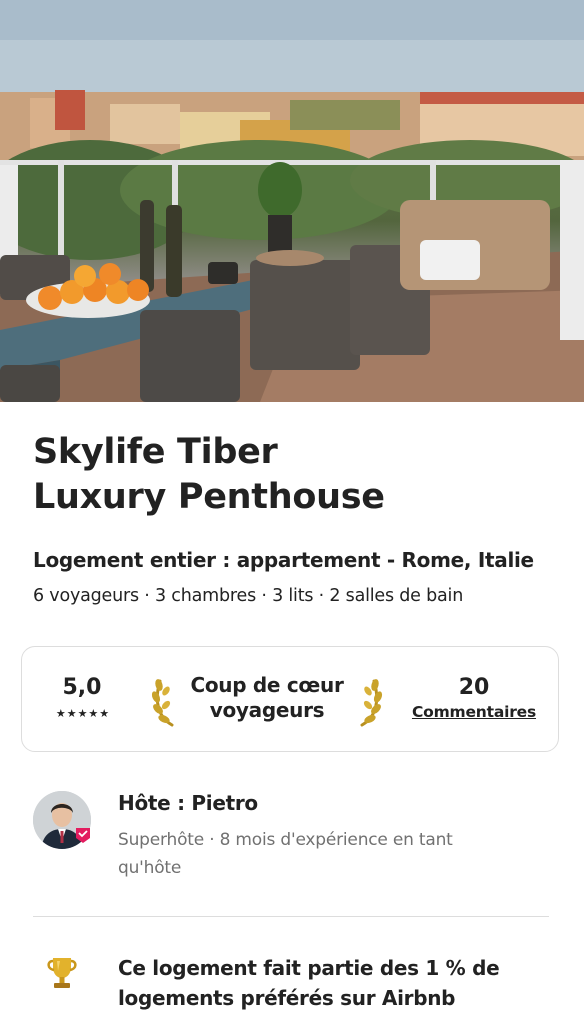  I want to click on guest-favorite-label: Coup de cœur voyageurs, so click(267, 698).